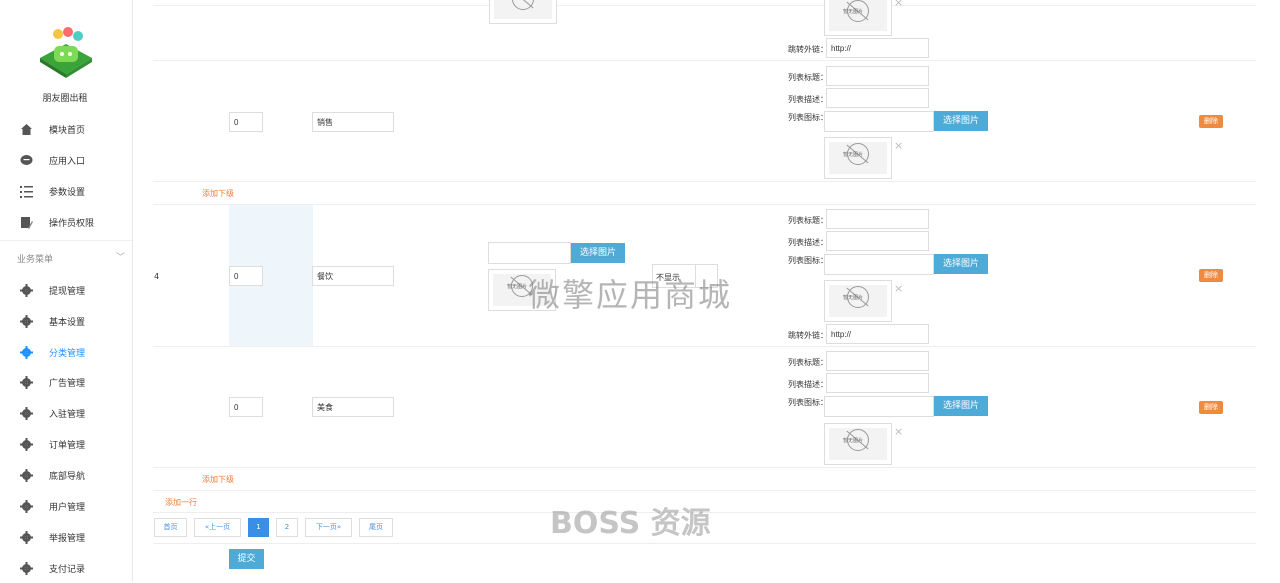 The image size is (1280, 583). What do you see at coordinates (287, 527) in the screenshot?
I see `pagination-page: 2` at bounding box center [287, 527].